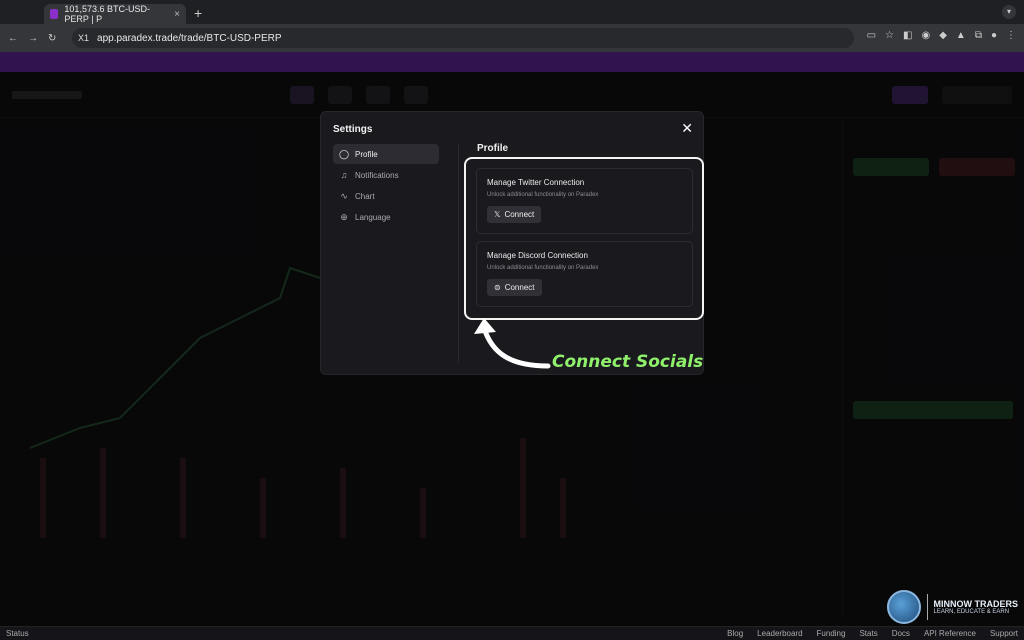 This screenshot has height=640, width=1024. Describe the element at coordinates (1011, 35) in the screenshot. I see `kebab-menu-icon: ⋮` at that location.